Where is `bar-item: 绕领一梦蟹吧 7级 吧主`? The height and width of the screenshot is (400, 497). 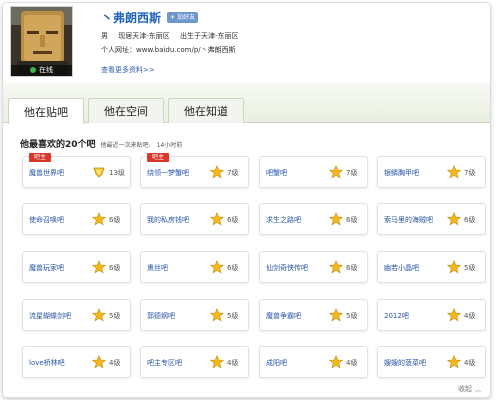 bar-item: 绕领一梦蟹吧 7级 吧主 is located at coordinates (194, 170).